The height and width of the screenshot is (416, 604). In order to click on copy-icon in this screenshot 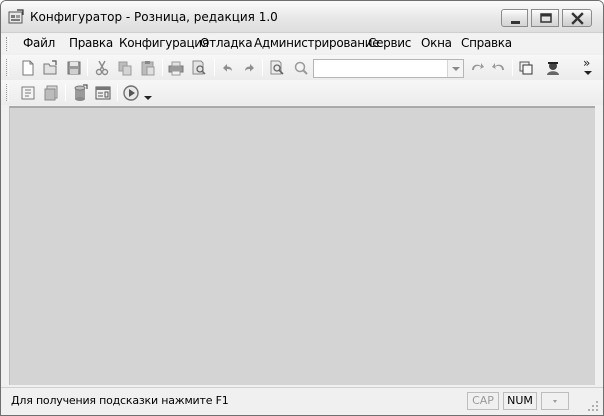, I will do `click(125, 68)`.